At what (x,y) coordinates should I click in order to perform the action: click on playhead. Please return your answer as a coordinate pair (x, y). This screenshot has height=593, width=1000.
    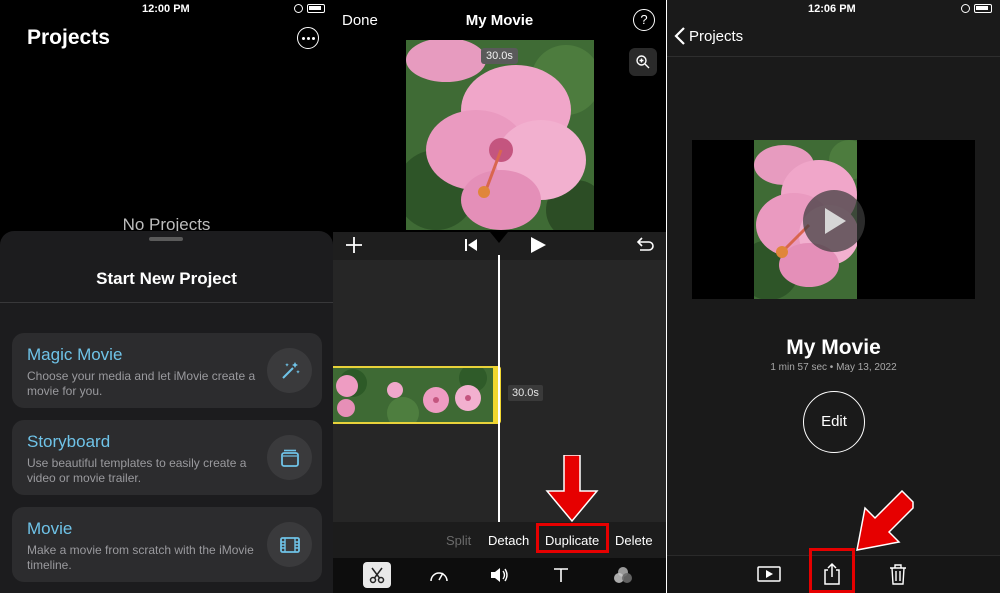
    Looking at the image, I should click on (499, 388).